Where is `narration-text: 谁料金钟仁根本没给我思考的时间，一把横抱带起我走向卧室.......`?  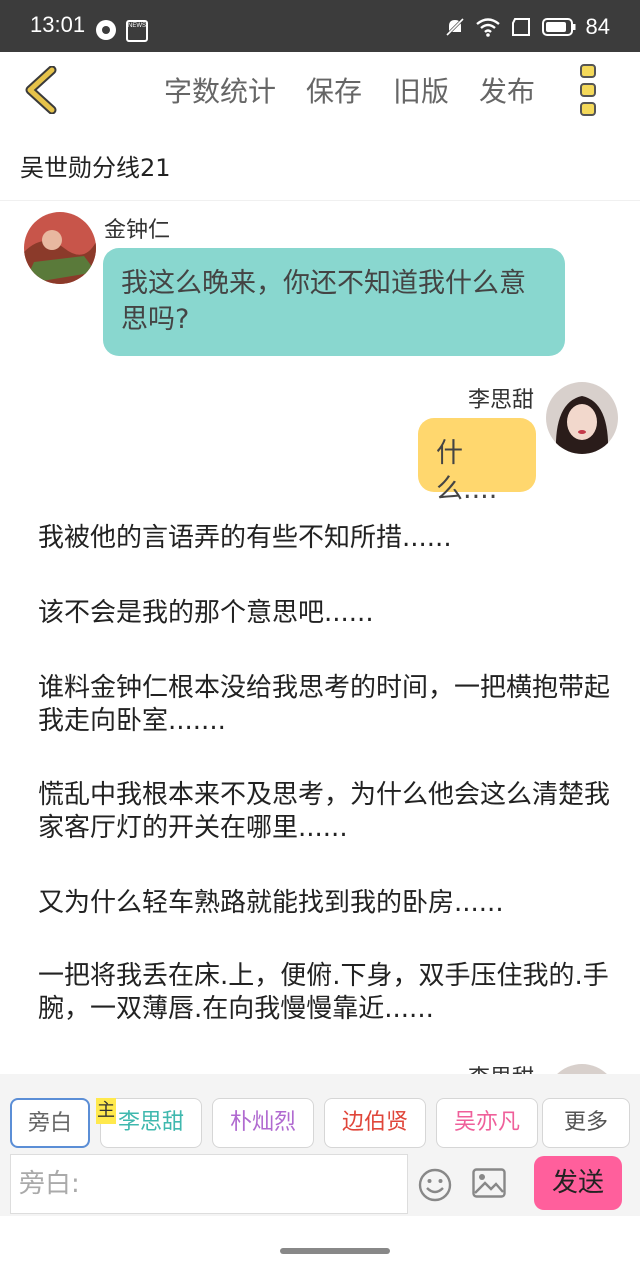
narration-text: 谁料金钟仁根本没给我思考的时间，一把横抱带起我走向卧室....... is located at coordinates (328, 705).